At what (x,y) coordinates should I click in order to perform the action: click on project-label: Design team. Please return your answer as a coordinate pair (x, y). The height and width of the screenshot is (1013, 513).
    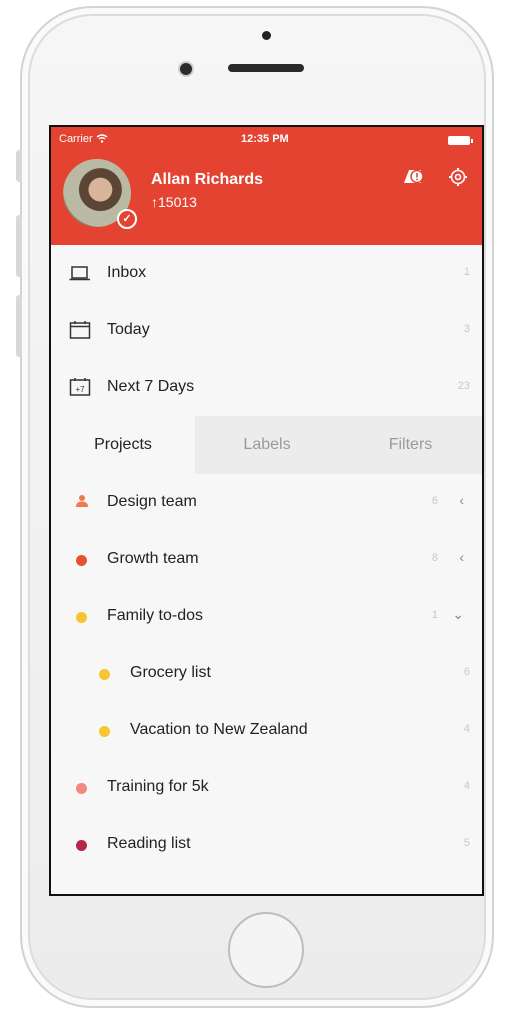
    Looking at the image, I should click on (152, 501).